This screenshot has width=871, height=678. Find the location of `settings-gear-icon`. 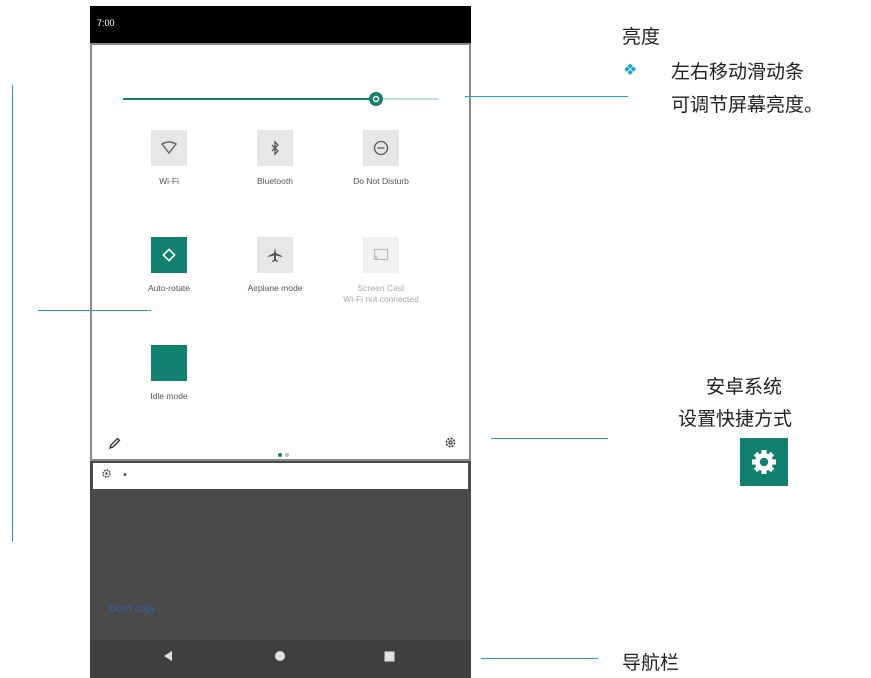

settings-gear-icon is located at coordinates (450, 444).